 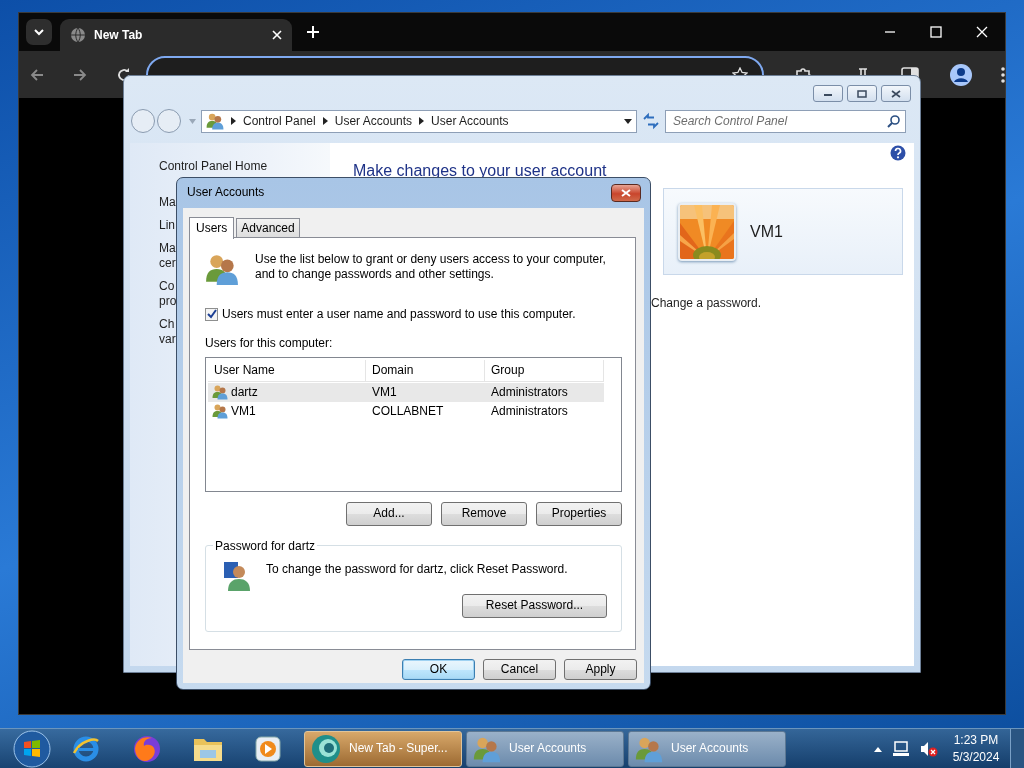 What do you see at coordinates (628, 121) in the screenshot?
I see `dropdown-icon` at bounding box center [628, 121].